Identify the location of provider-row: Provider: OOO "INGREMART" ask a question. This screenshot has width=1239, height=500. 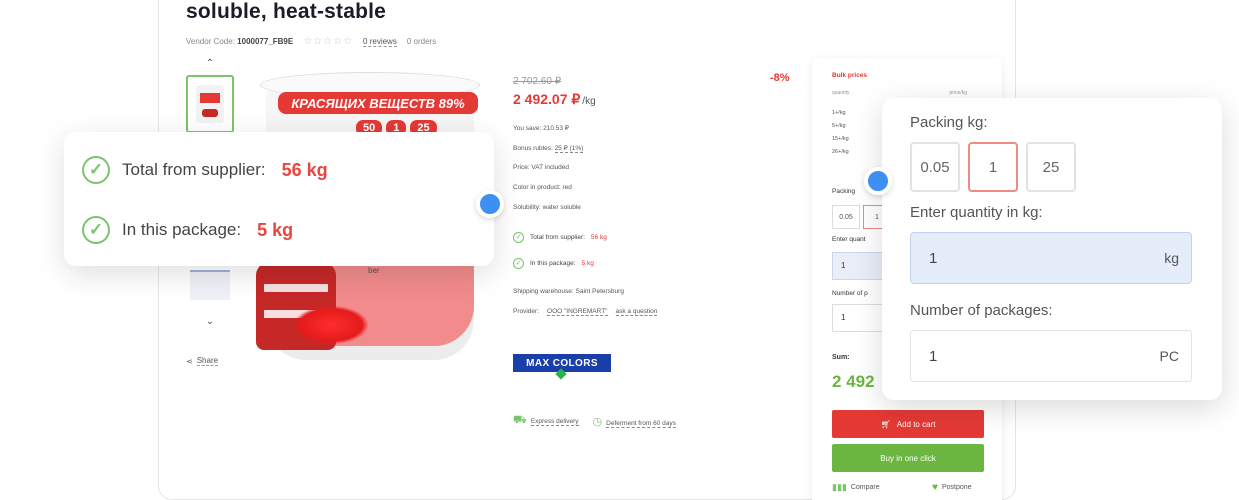
(585, 312).